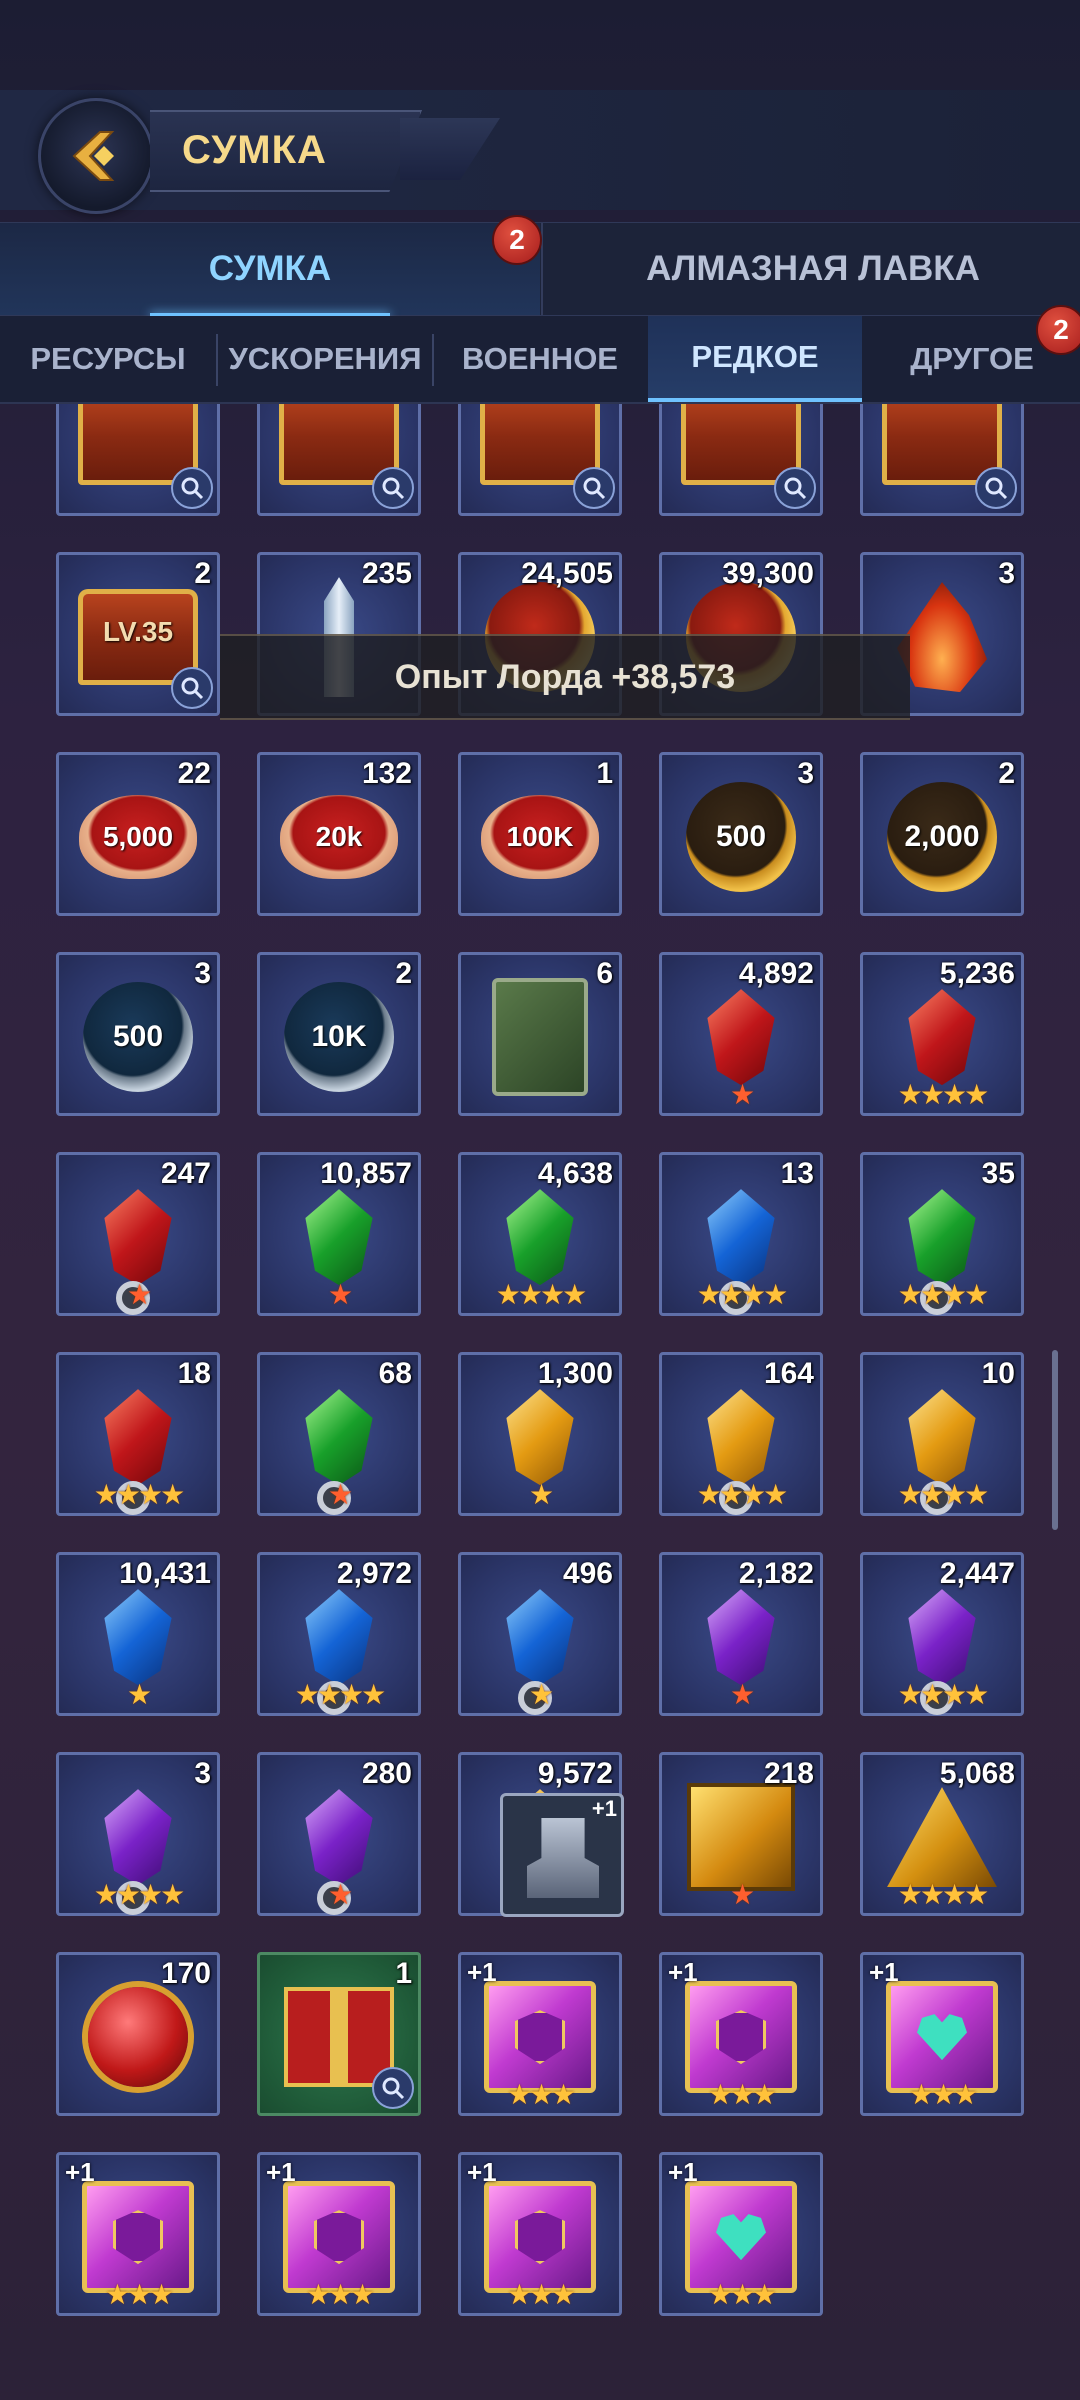 This screenshot has width=1080, height=2400. I want to click on flame-shape, so click(942, 637).